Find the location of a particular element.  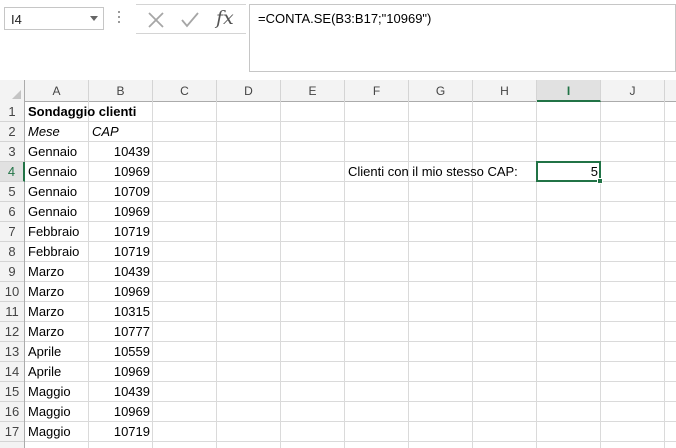

row-header-9: 9 is located at coordinates (12, 272).